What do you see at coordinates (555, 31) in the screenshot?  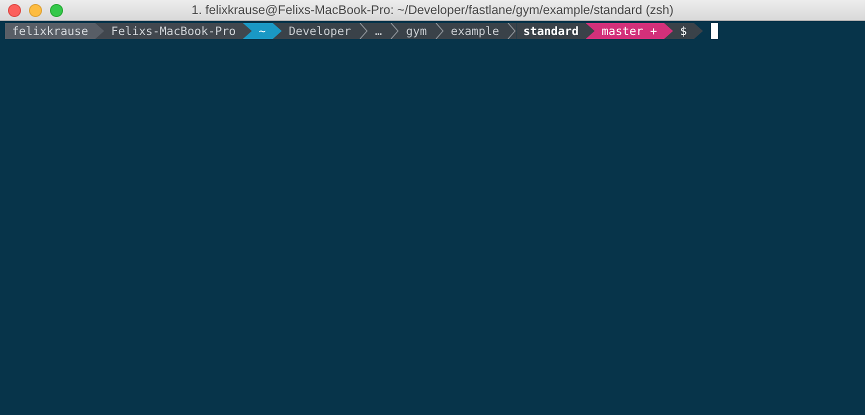 I see `current-directory-segment: standard` at bounding box center [555, 31].